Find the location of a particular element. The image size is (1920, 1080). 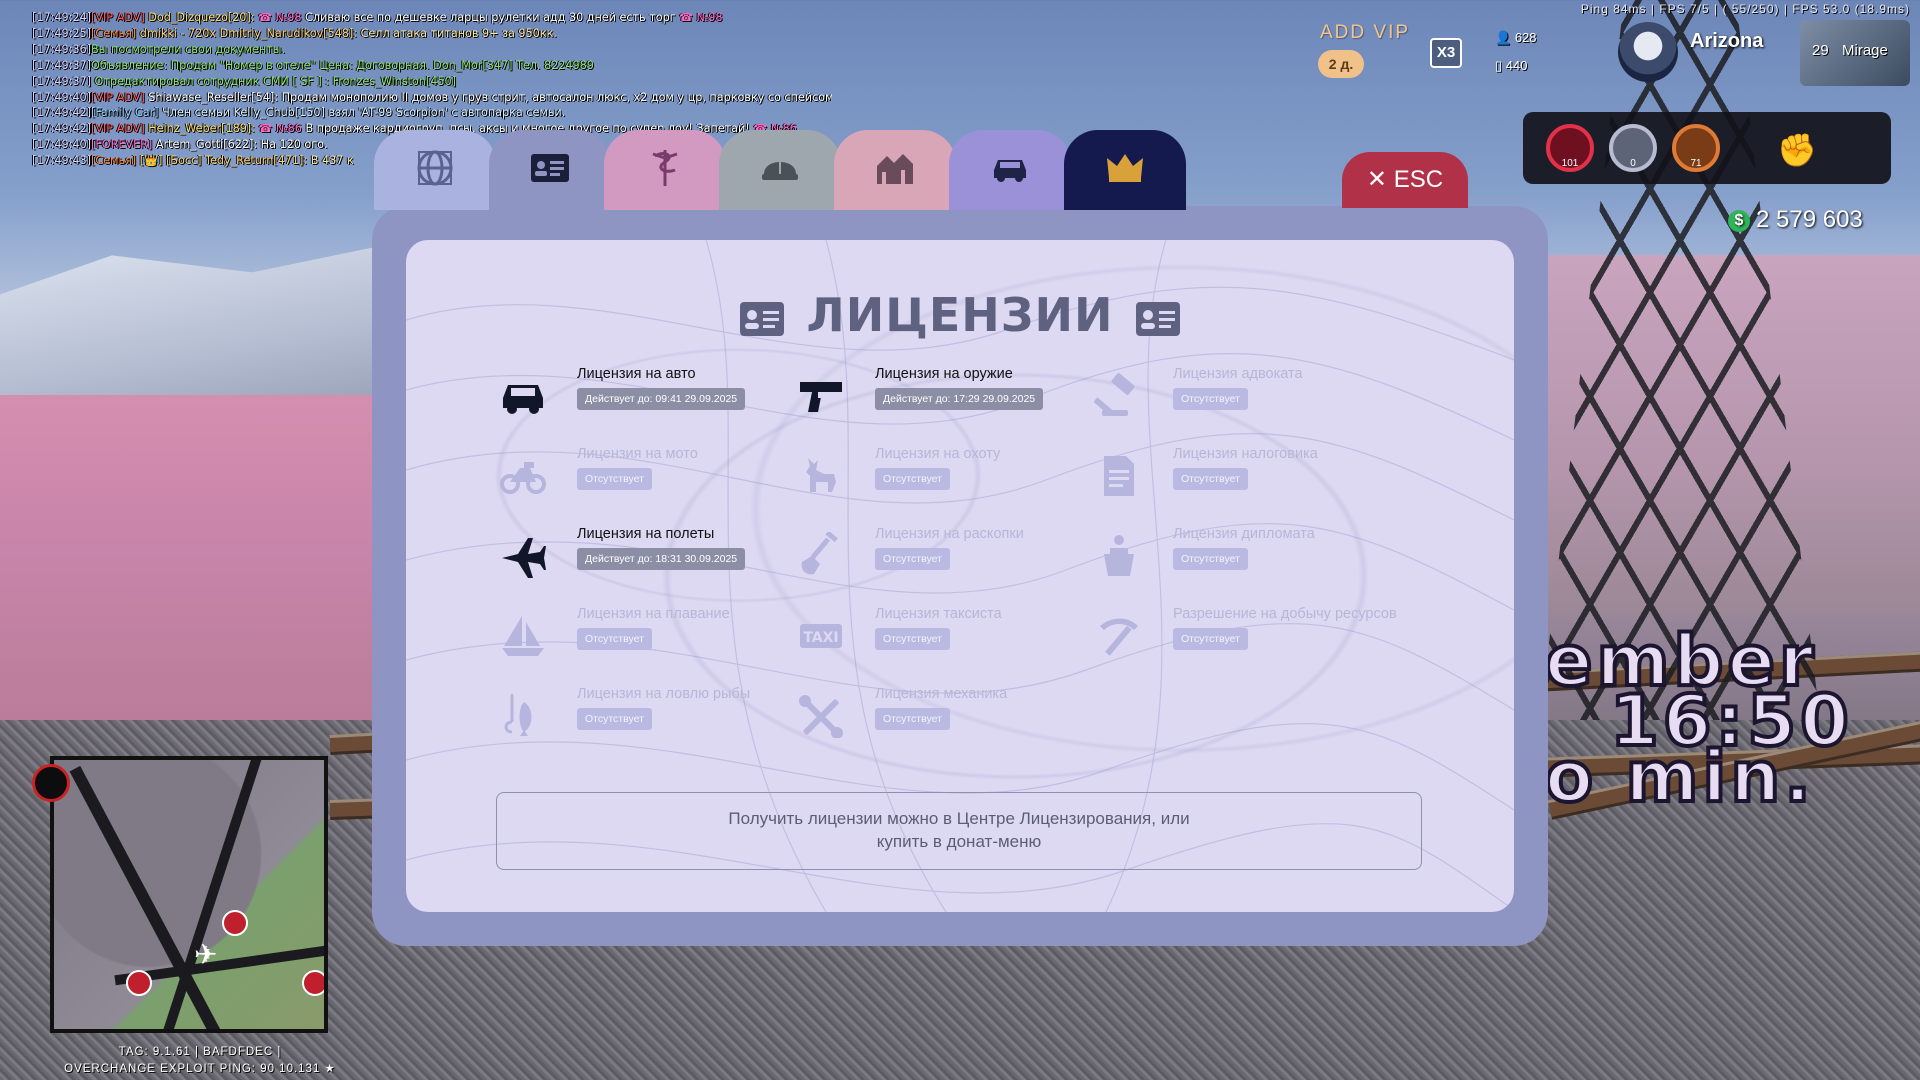

shovel-icon is located at coordinates (821, 555).